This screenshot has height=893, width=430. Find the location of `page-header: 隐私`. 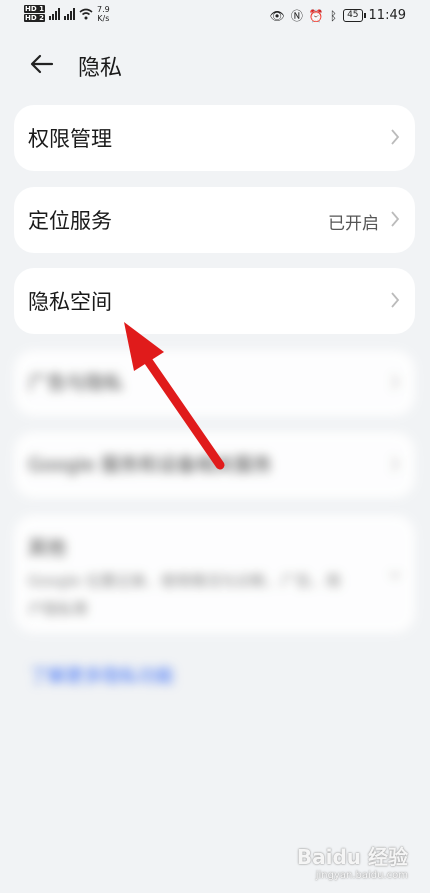

page-header: 隐私 is located at coordinates (215, 65).